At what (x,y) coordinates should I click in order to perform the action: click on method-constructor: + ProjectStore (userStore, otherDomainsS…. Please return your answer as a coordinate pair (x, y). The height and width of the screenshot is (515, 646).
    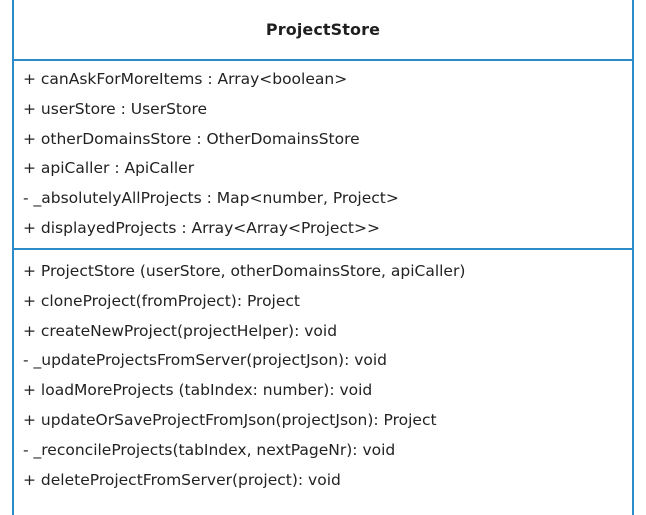
    Looking at the image, I should click on (244, 271).